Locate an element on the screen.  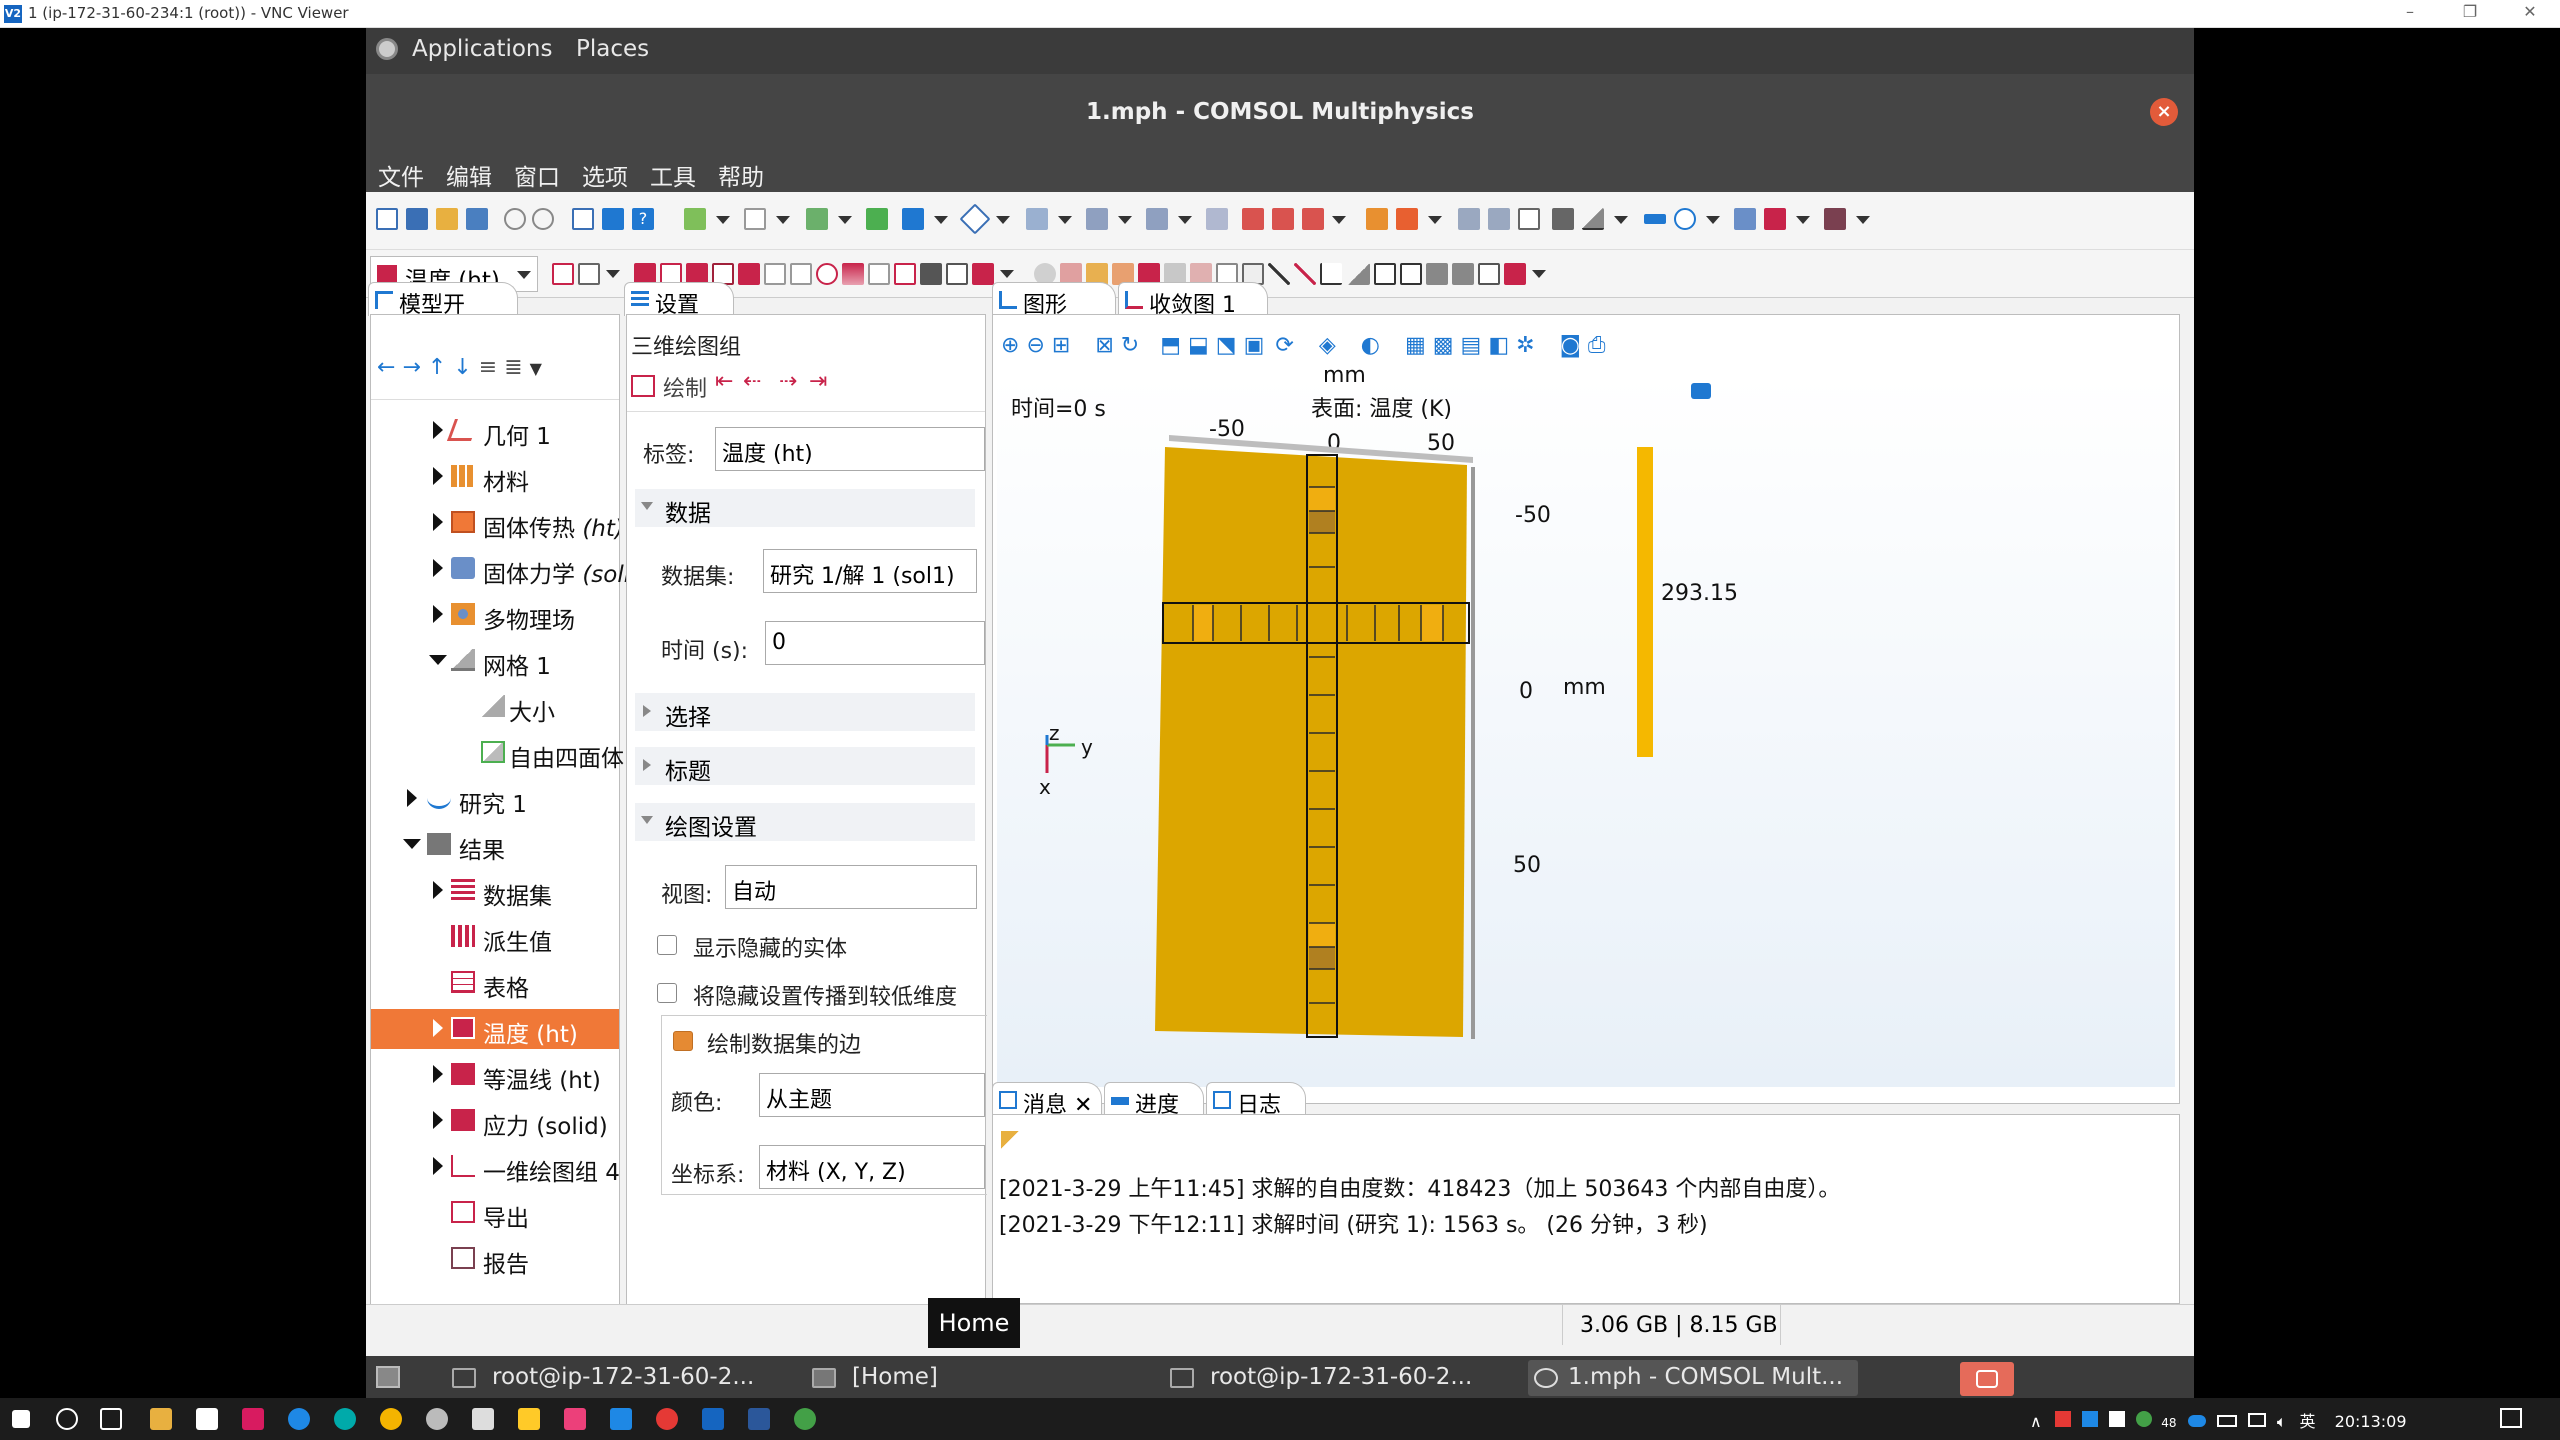
menu-help: 帮助 is located at coordinates (741, 175).